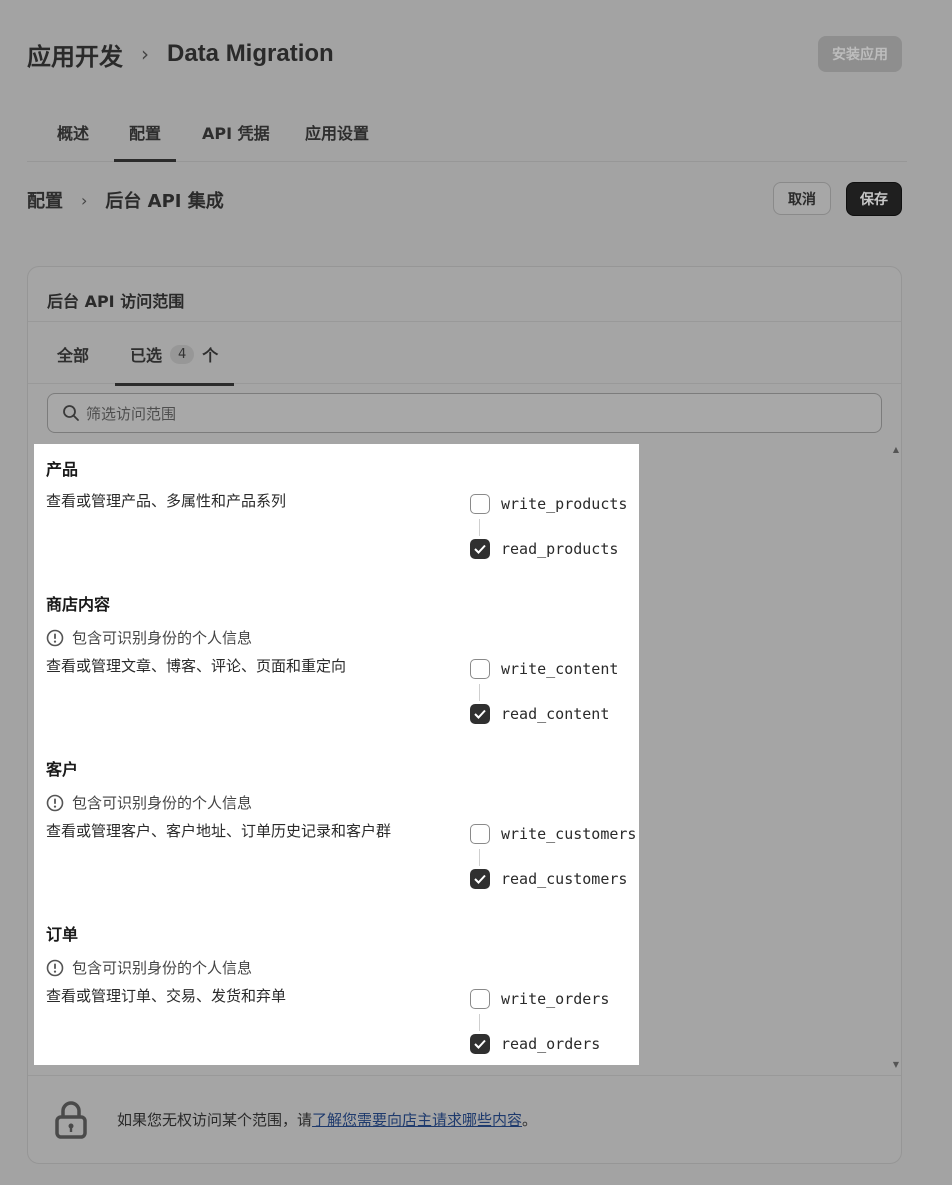 This screenshot has width=952, height=1185. Describe the element at coordinates (166, 501) in the screenshot. I see `group-description: 查看或管理产品、多属性和产品系列` at that location.